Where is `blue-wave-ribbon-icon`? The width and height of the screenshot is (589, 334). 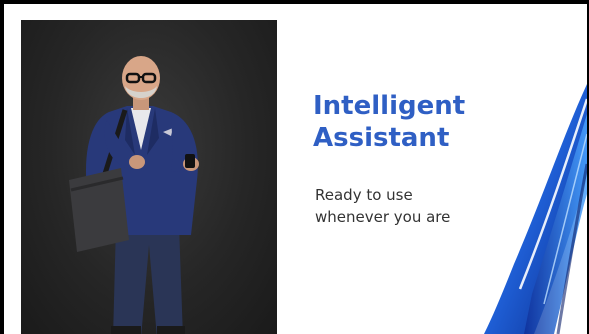
blue-wave-ribbon-icon is located at coordinates (535, 209).